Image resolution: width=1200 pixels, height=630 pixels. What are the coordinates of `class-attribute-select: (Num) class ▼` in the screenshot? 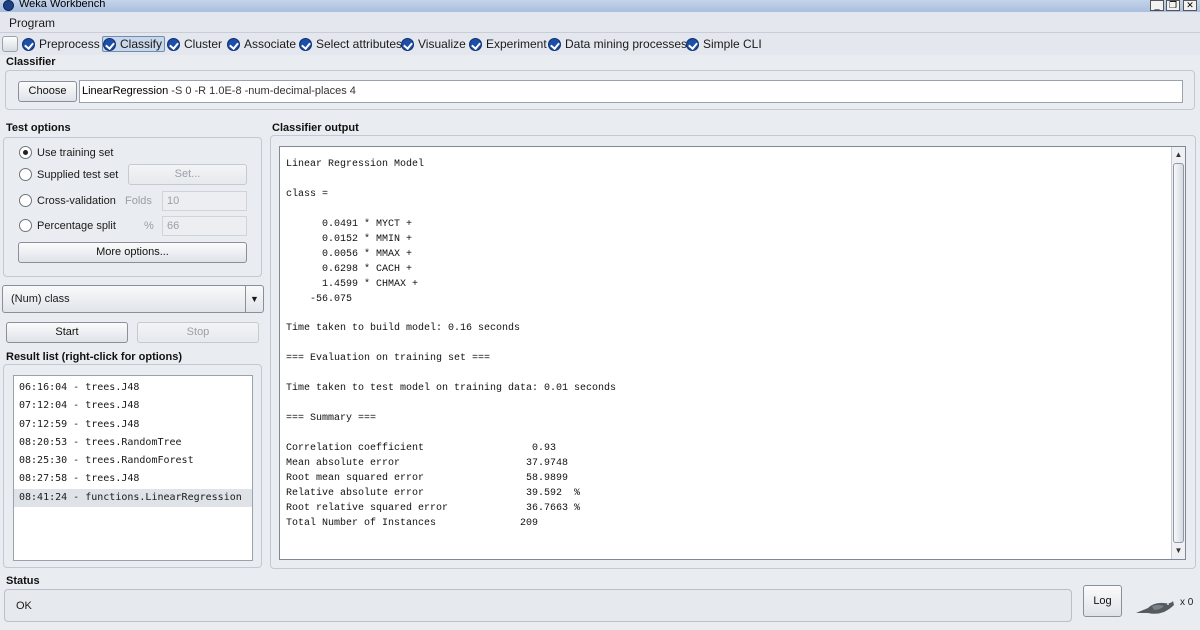 It's located at (133, 299).